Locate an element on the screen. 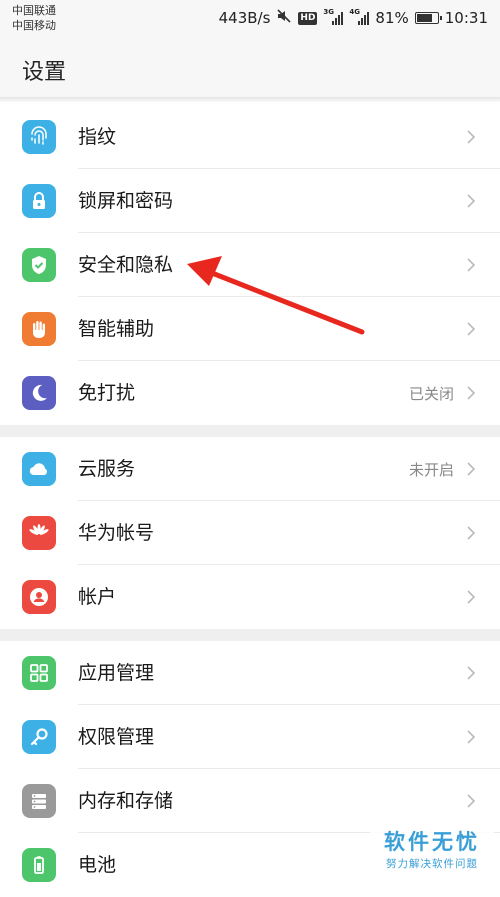  watermark-subtitle: 努力解决软件问题 is located at coordinates (432, 864).